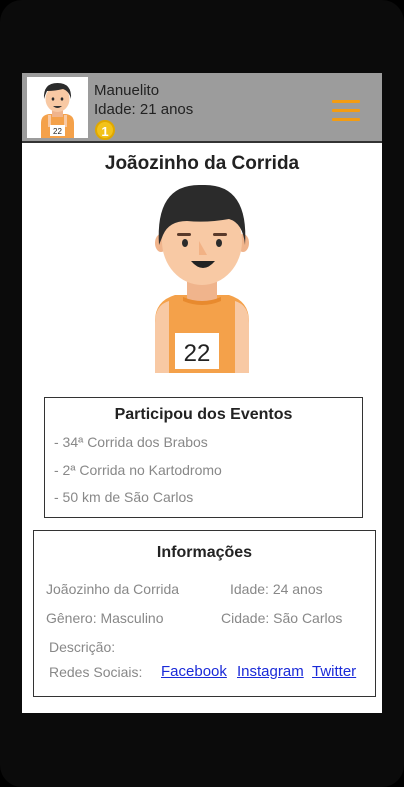 This screenshot has width=404, height=787. What do you see at coordinates (57, 131) in the screenshot?
I see `avatar-bib-number: 22` at bounding box center [57, 131].